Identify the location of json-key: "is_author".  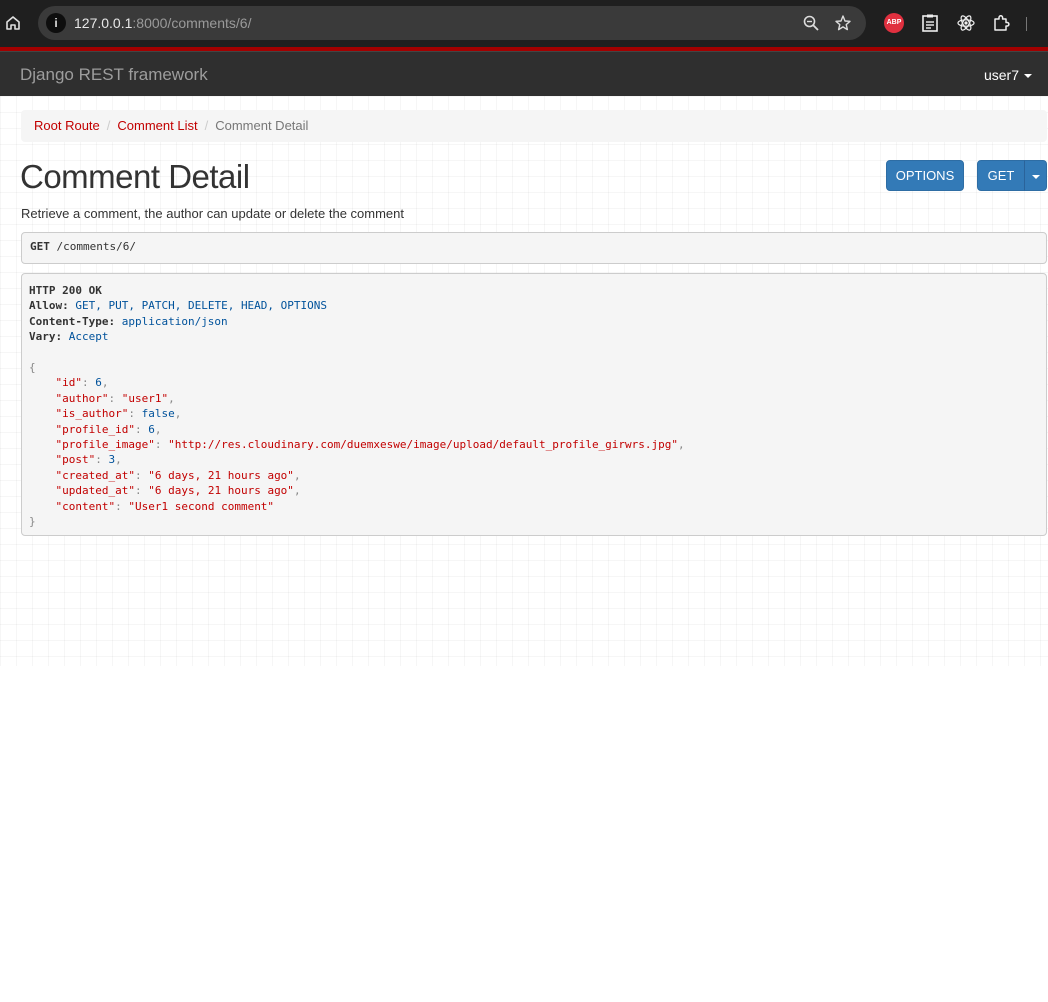
(92, 414).